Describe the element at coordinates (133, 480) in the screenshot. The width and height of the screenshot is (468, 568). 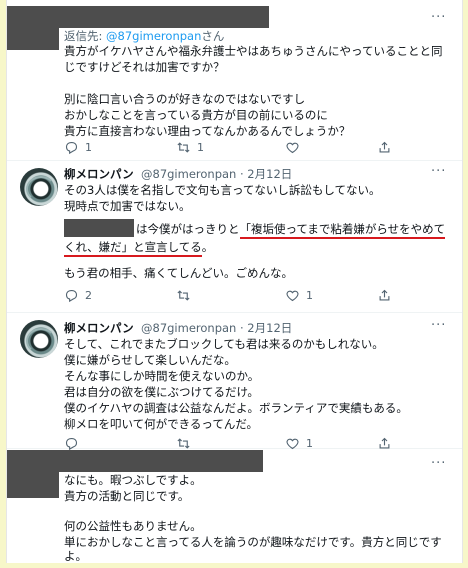
I see `tweet-text-line: なにも。暇つぶしですよ。` at that location.